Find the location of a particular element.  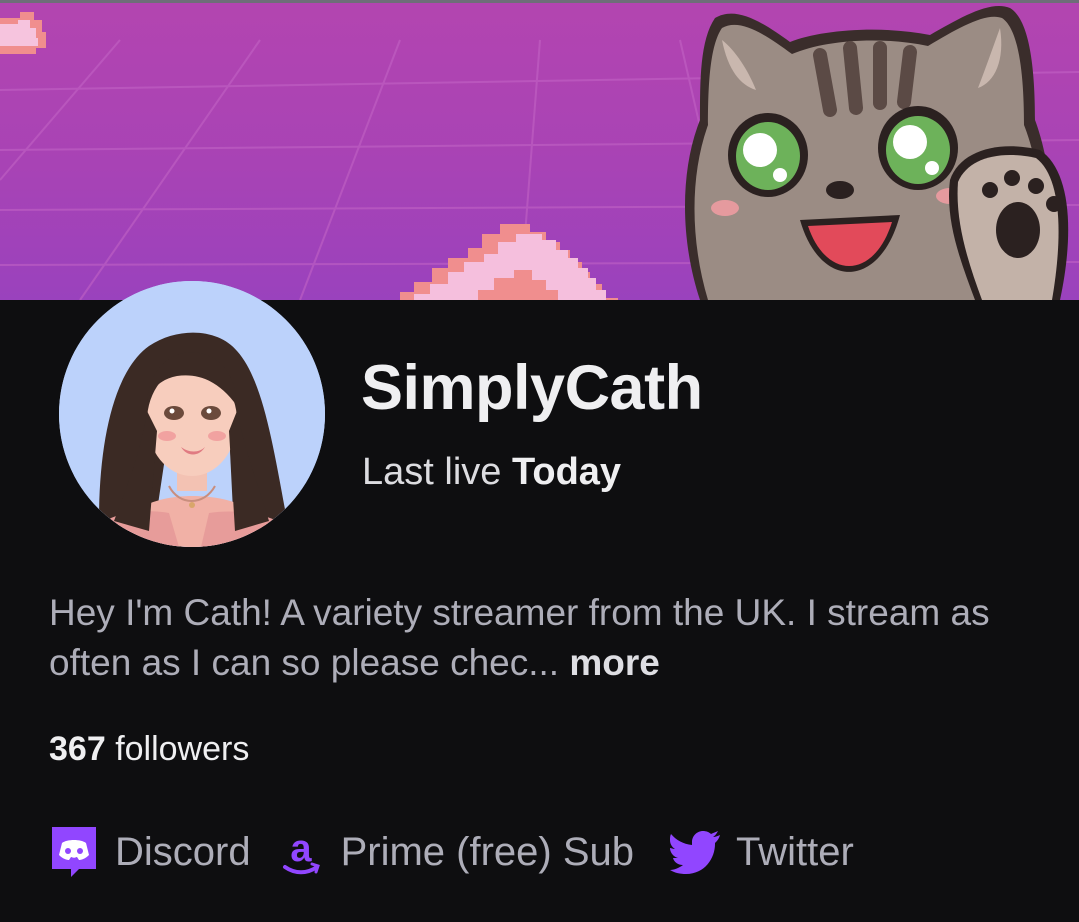

twitter-link: Twitter is located at coordinates (762, 852).